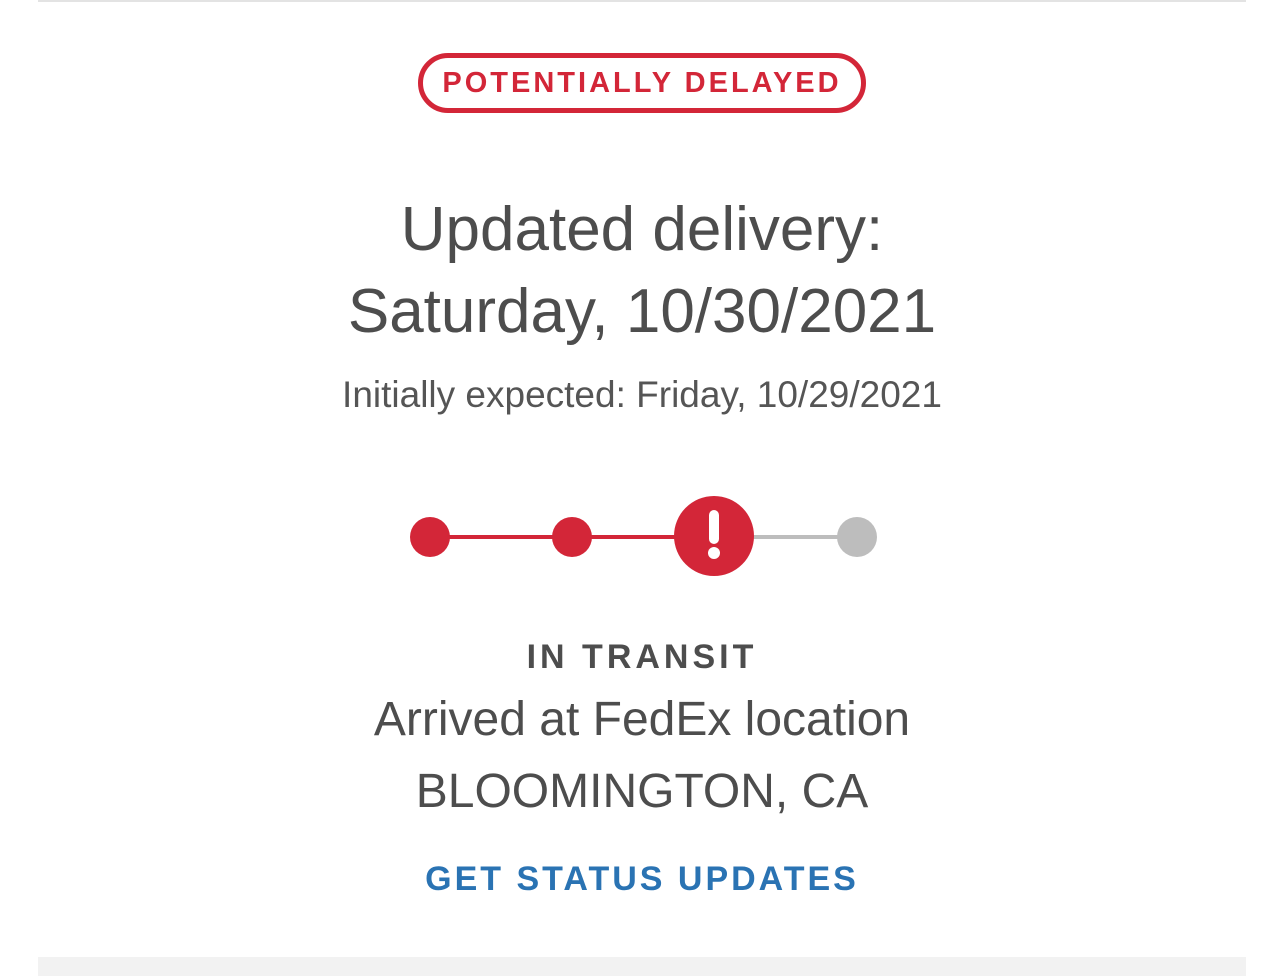 The width and height of the screenshot is (1284, 976). I want to click on shipment-location: BLOOMINGTON, CA, so click(642, 791).